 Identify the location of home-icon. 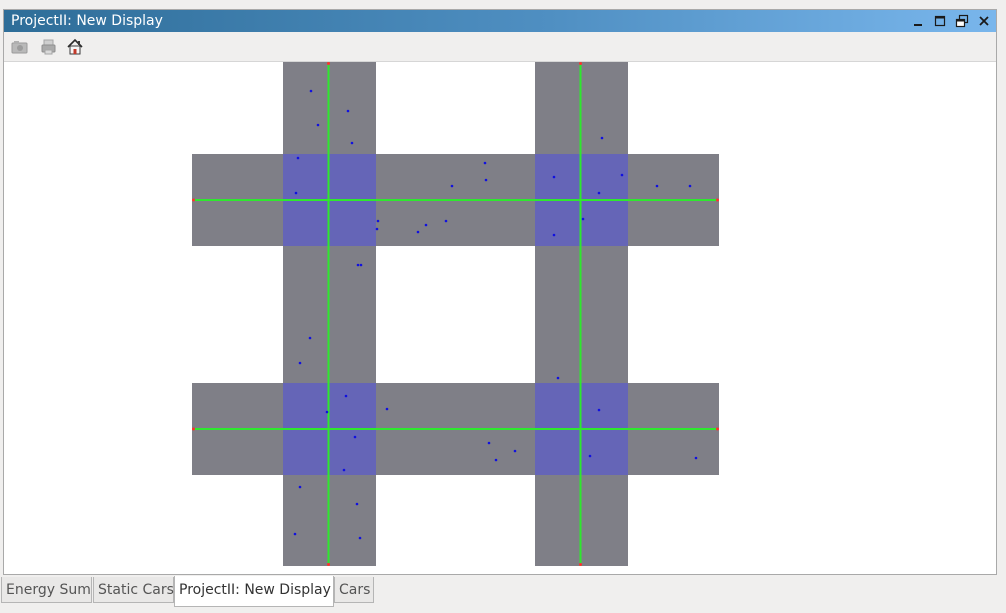
(75, 46).